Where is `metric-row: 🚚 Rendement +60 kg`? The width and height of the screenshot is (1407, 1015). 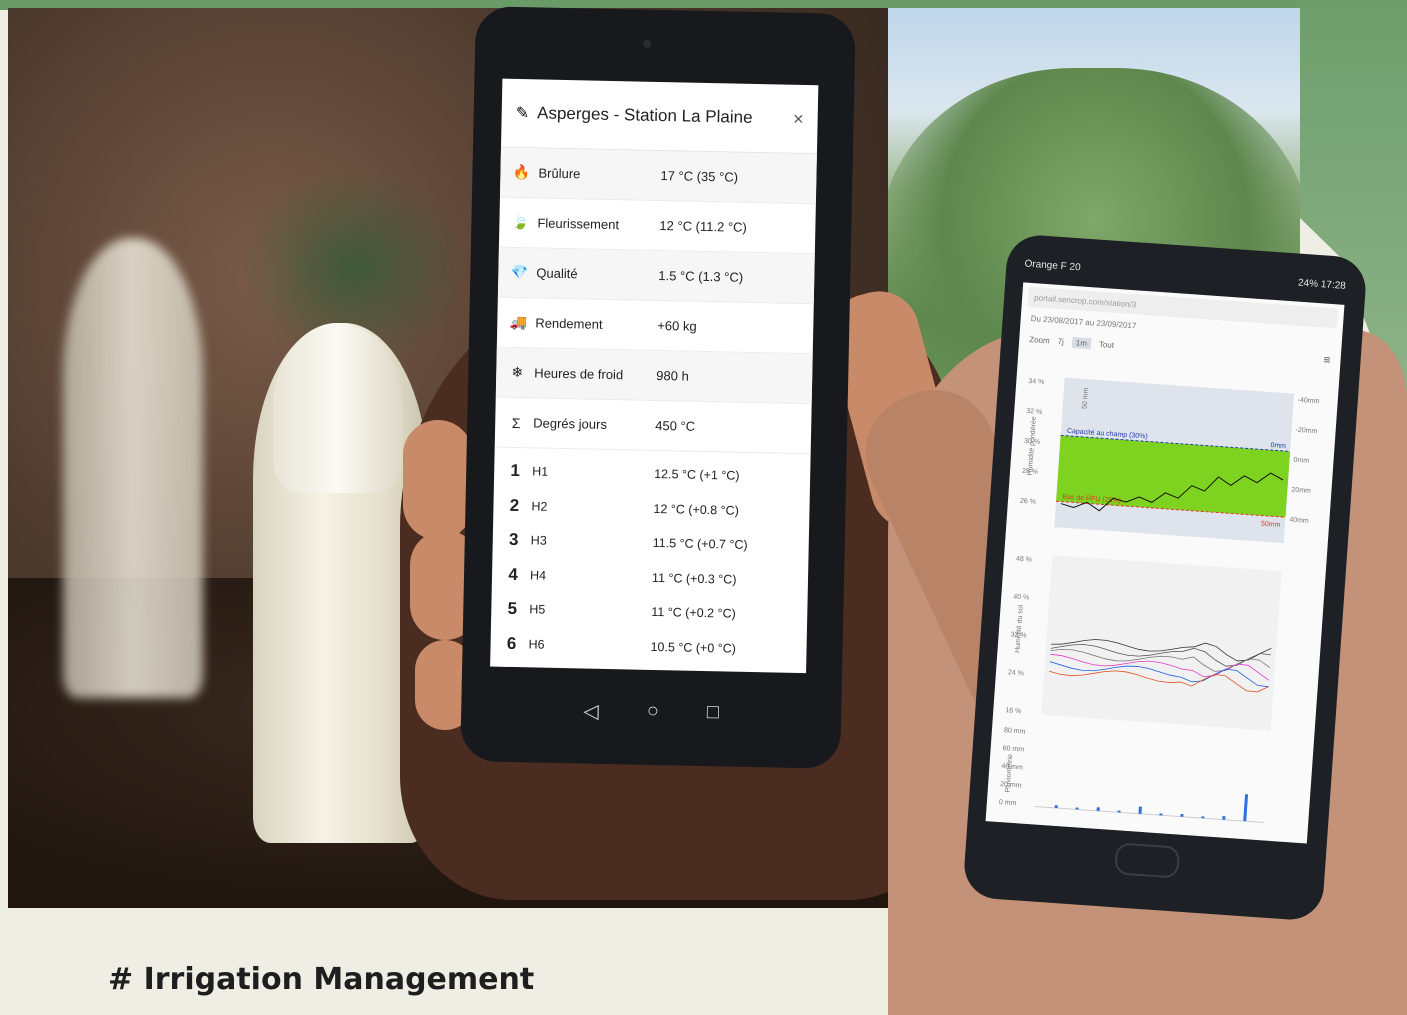
metric-row: 🚚 Rendement +60 kg is located at coordinates (655, 326).